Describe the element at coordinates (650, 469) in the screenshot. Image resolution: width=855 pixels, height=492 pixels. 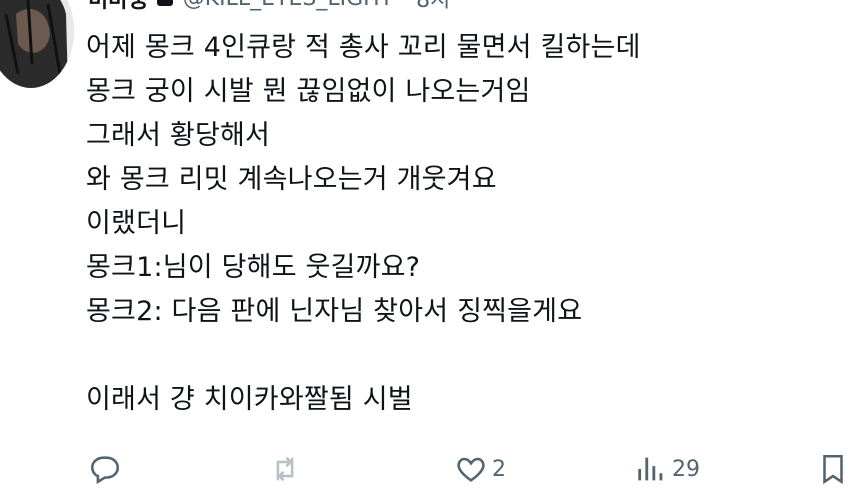
I see `views-icon` at that location.